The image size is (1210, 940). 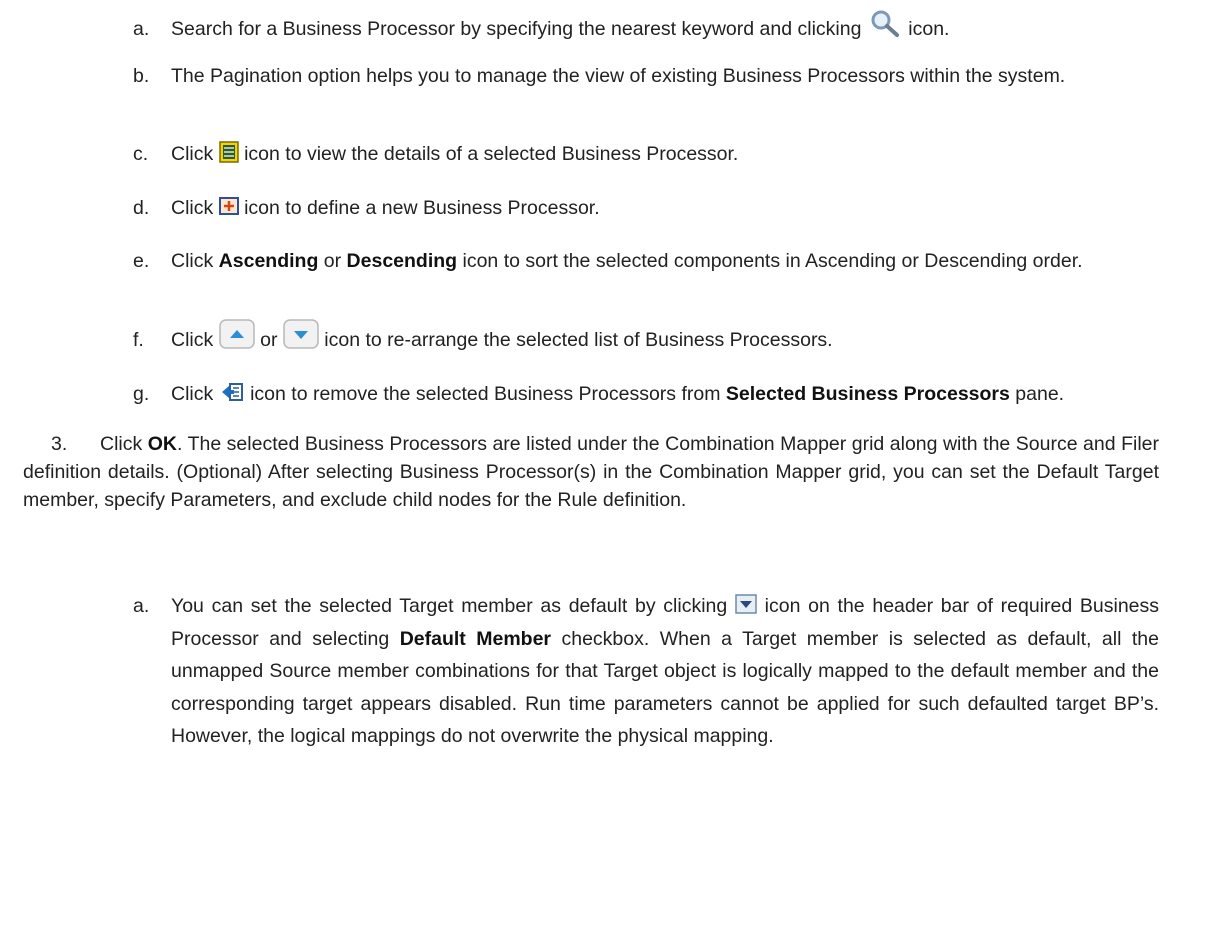 What do you see at coordinates (301, 334) in the screenshot?
I see `move-down-icon` at bounding box center [301, 334].